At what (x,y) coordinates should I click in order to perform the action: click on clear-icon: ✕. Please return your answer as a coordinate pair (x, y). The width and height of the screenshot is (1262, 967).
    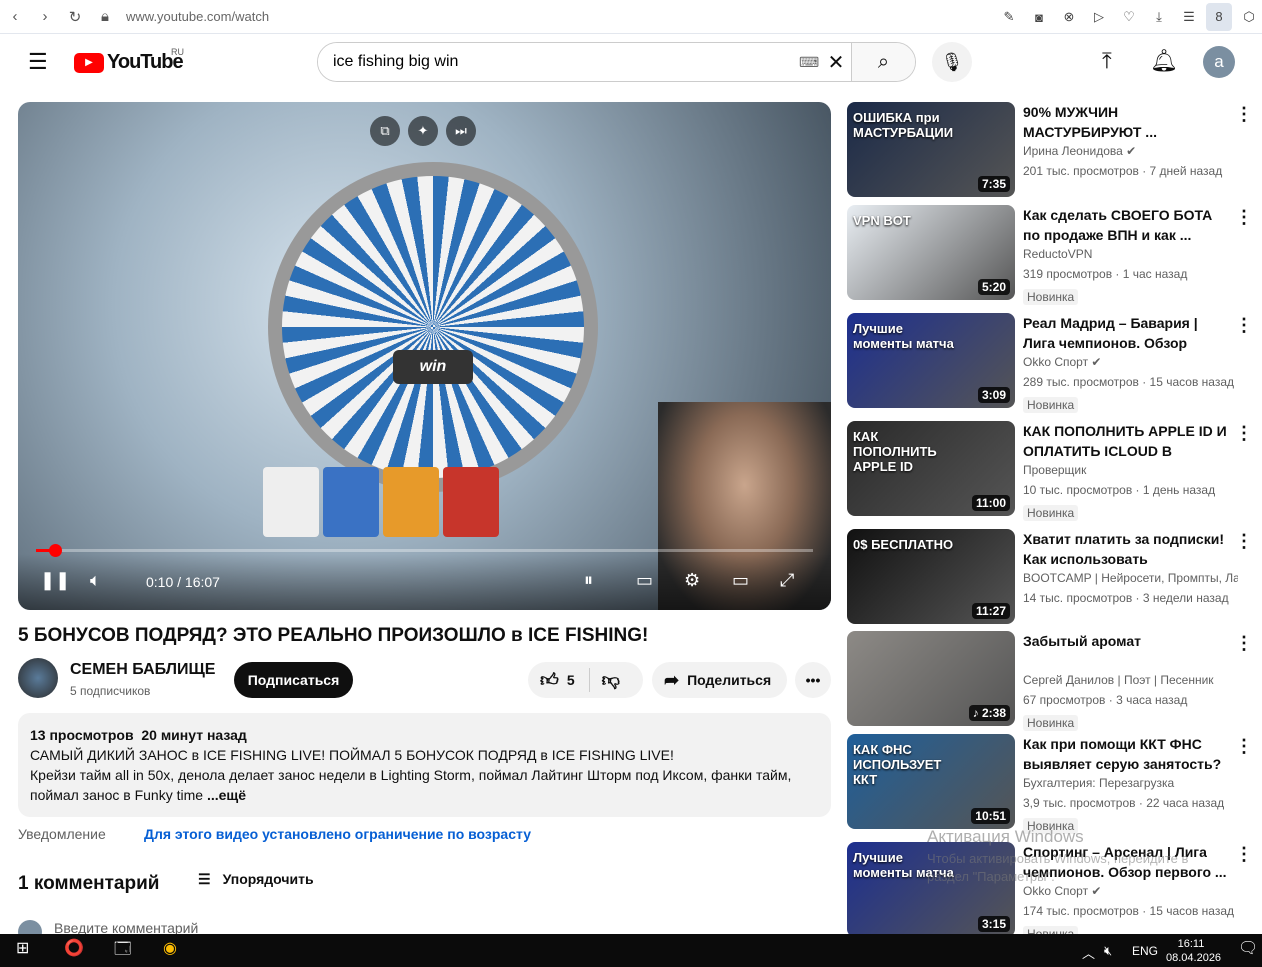
    Looking at the image, I should click on (836, 62).